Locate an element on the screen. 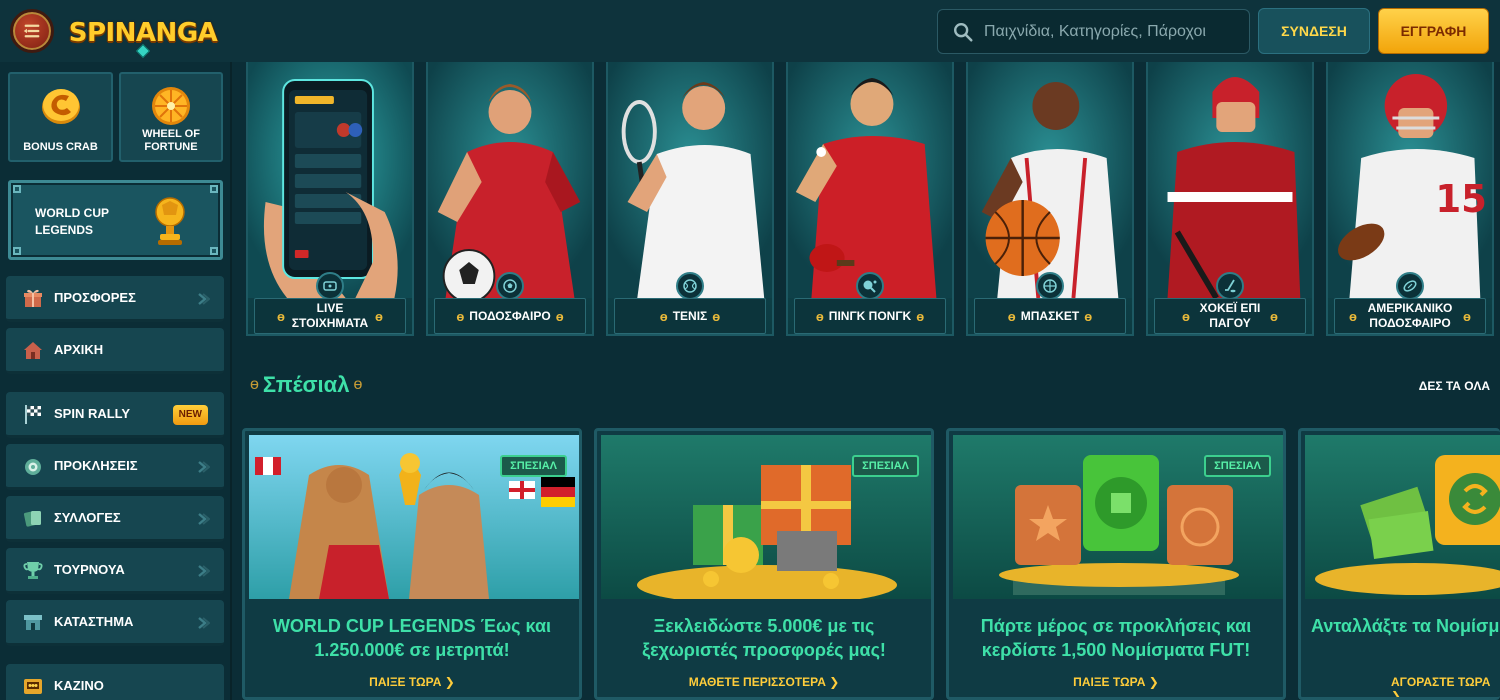 The image size is (1500, 700). svg-text: 15 is located at coordinates (1461, 199).